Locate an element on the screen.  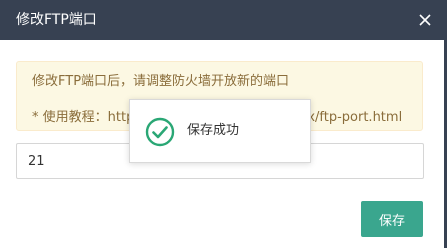
tutorial-link: x/ftp-port.html is located at coordinates (354, 117).